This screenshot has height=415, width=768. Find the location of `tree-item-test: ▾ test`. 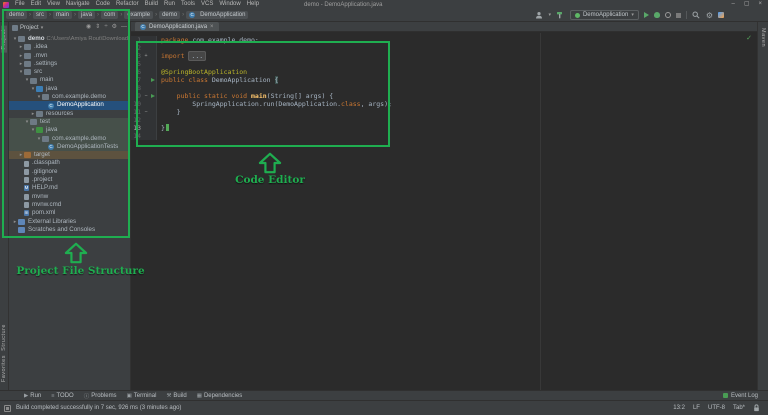

tree-item-test: ▾ test is located at coordinates (69, 122).